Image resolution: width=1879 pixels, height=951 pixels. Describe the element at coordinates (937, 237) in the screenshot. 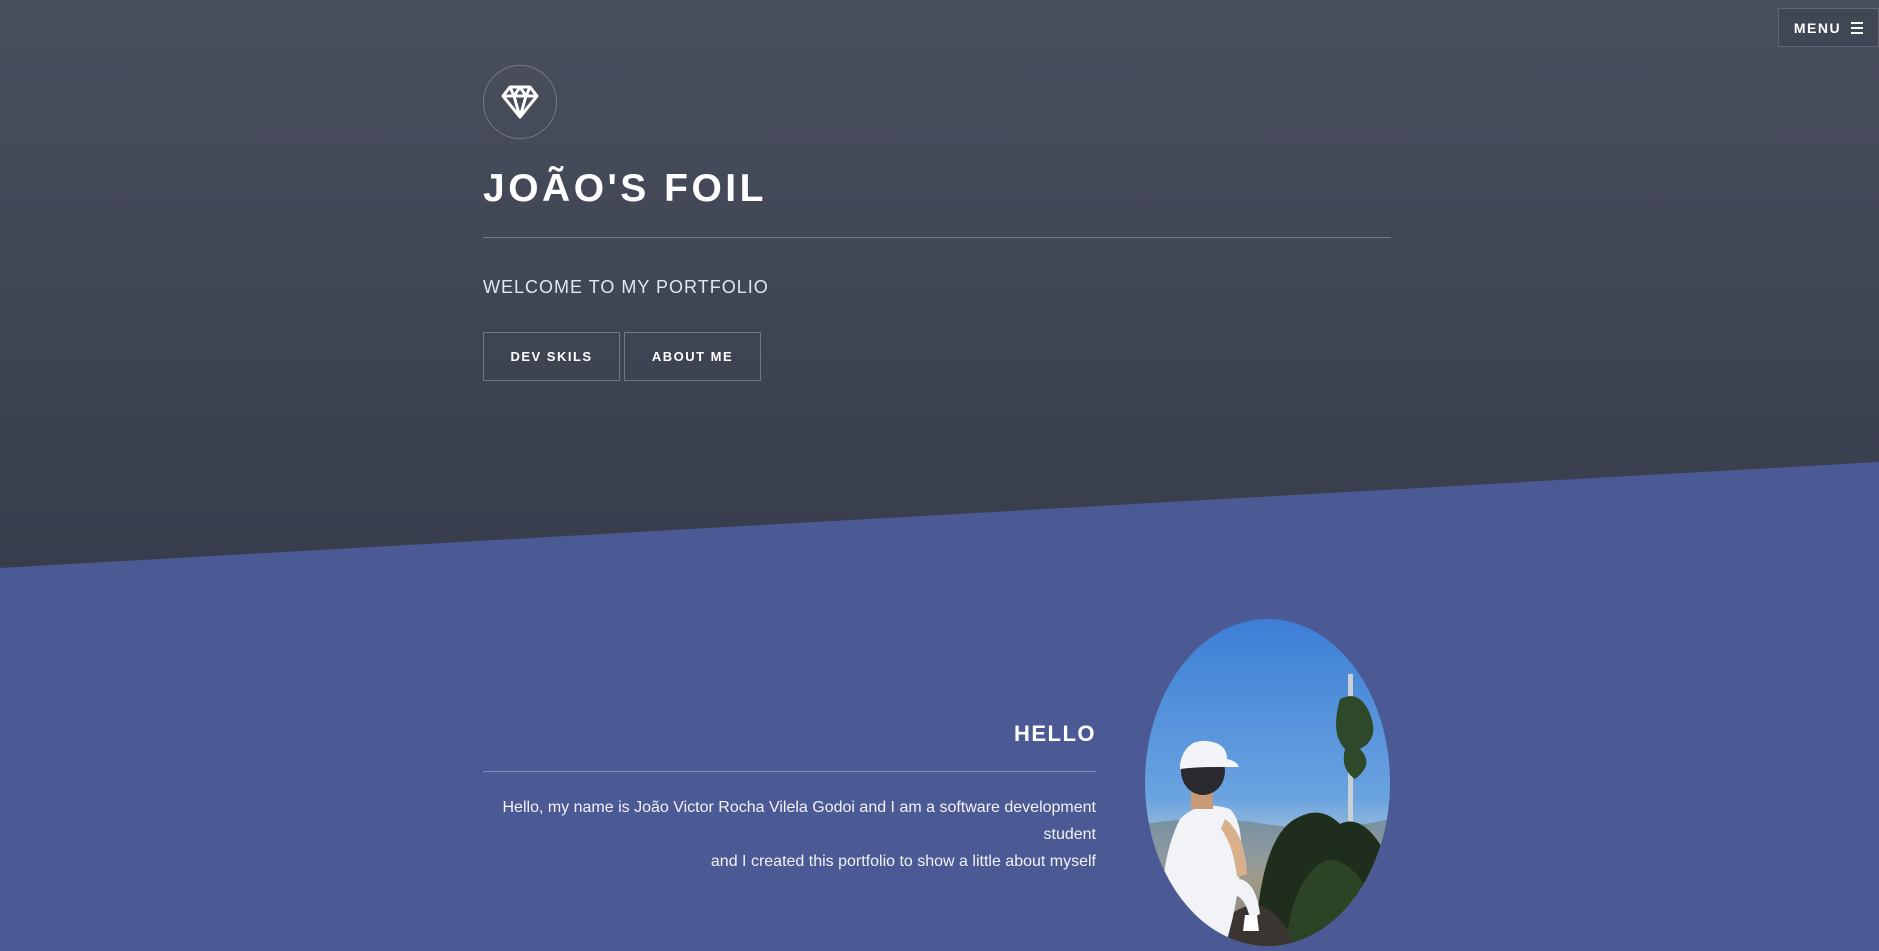

I see `hero-divider` at that location.